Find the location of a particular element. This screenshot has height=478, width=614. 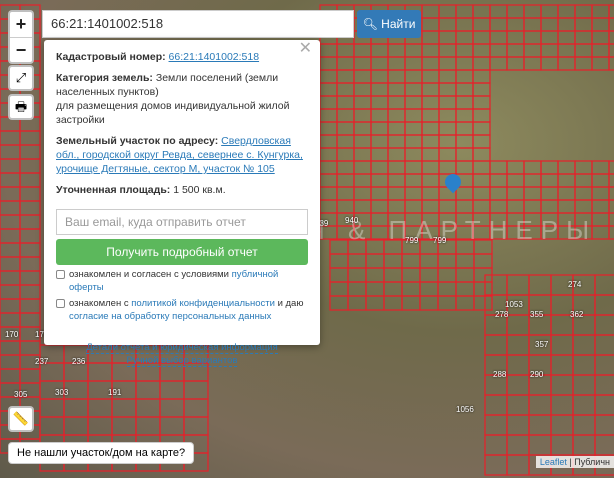

privacy-link: политикой конфиденциальности is located at coordinates (203, 303).